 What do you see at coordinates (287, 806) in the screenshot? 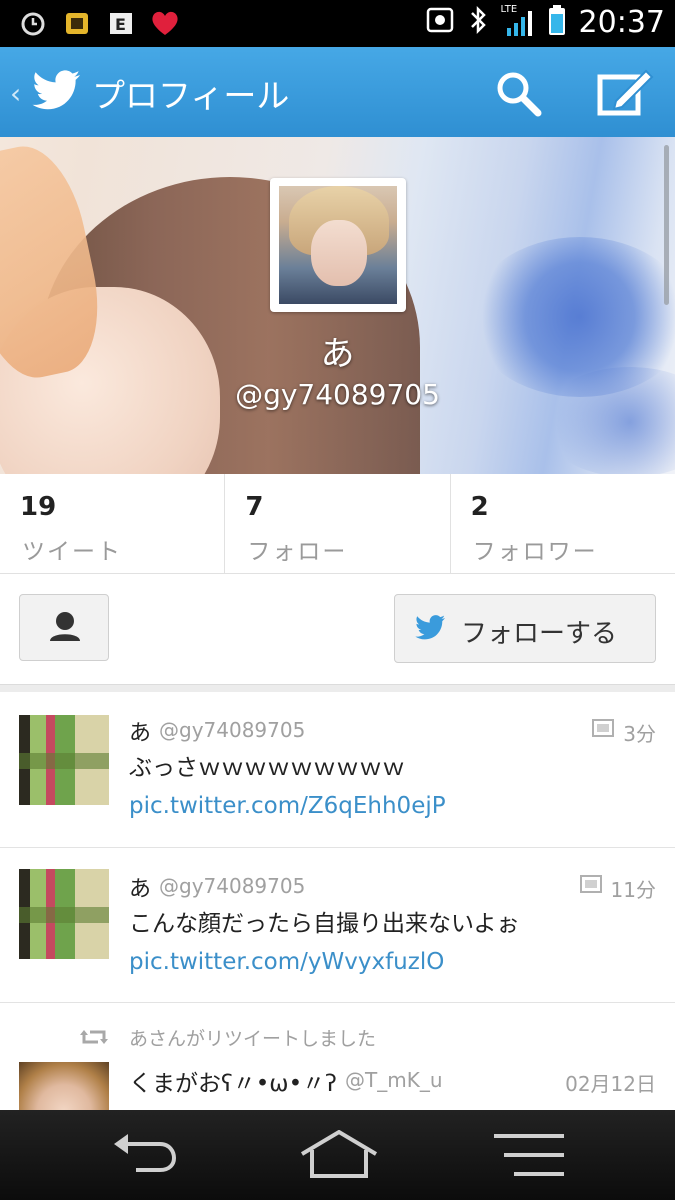
I see `tweet-link: pic.twitter.com/Z6qEhh0ejP` at bounding box center [287, 806].